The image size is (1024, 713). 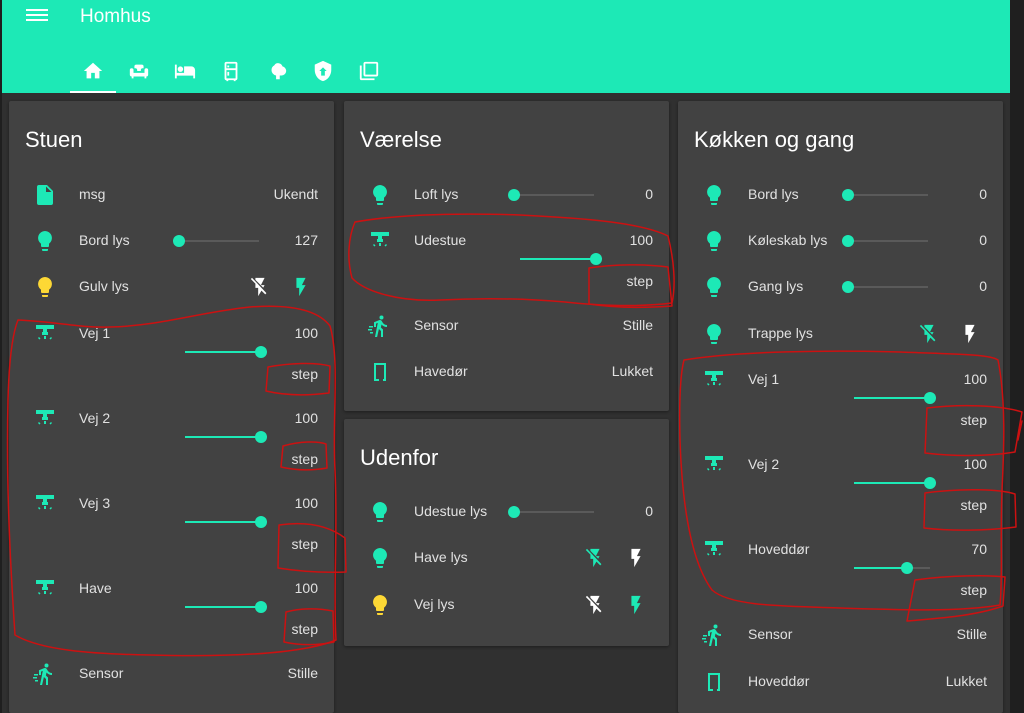 What do you see at coordinates (171, 524) in the screenshot?
I see `row-vej-3: Vej 3 100 step` at bounding box center [171, 524].